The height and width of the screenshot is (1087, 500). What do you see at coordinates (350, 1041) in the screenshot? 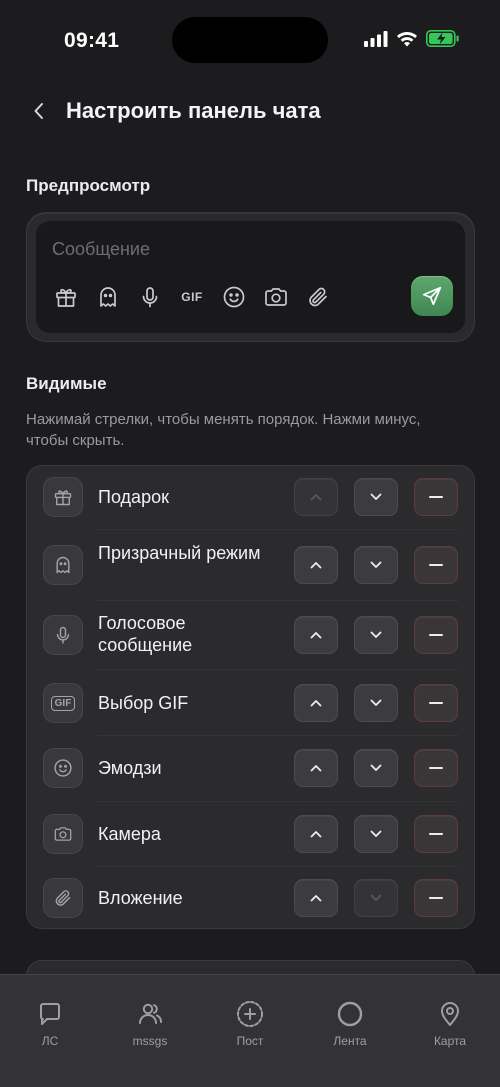
I see `tab-label: Лента` at bounding box center [350, 1041].